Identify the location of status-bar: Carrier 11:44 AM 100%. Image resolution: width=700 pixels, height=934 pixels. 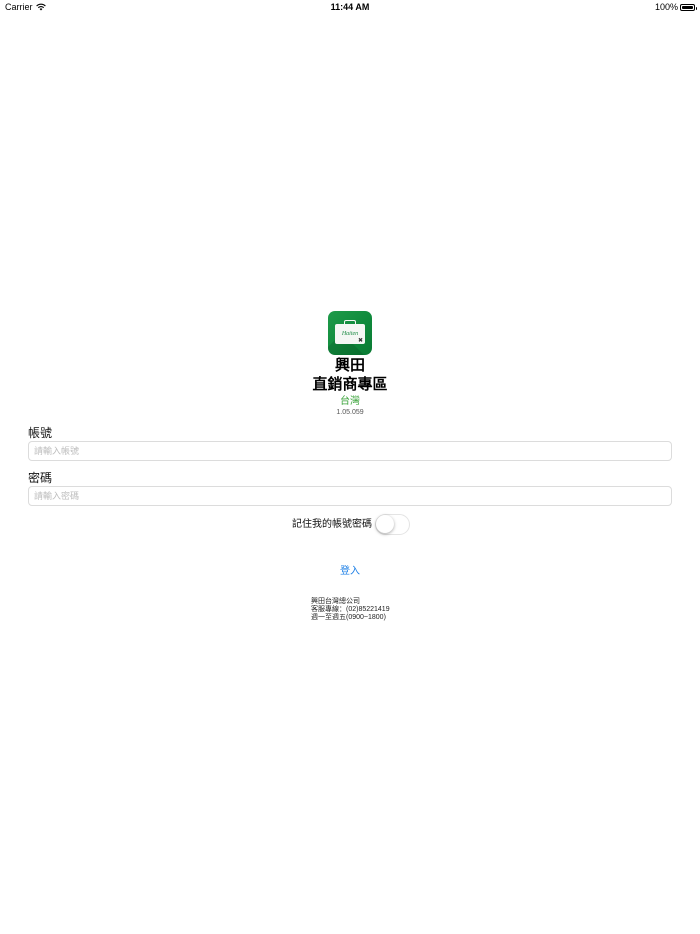
(350, 7).